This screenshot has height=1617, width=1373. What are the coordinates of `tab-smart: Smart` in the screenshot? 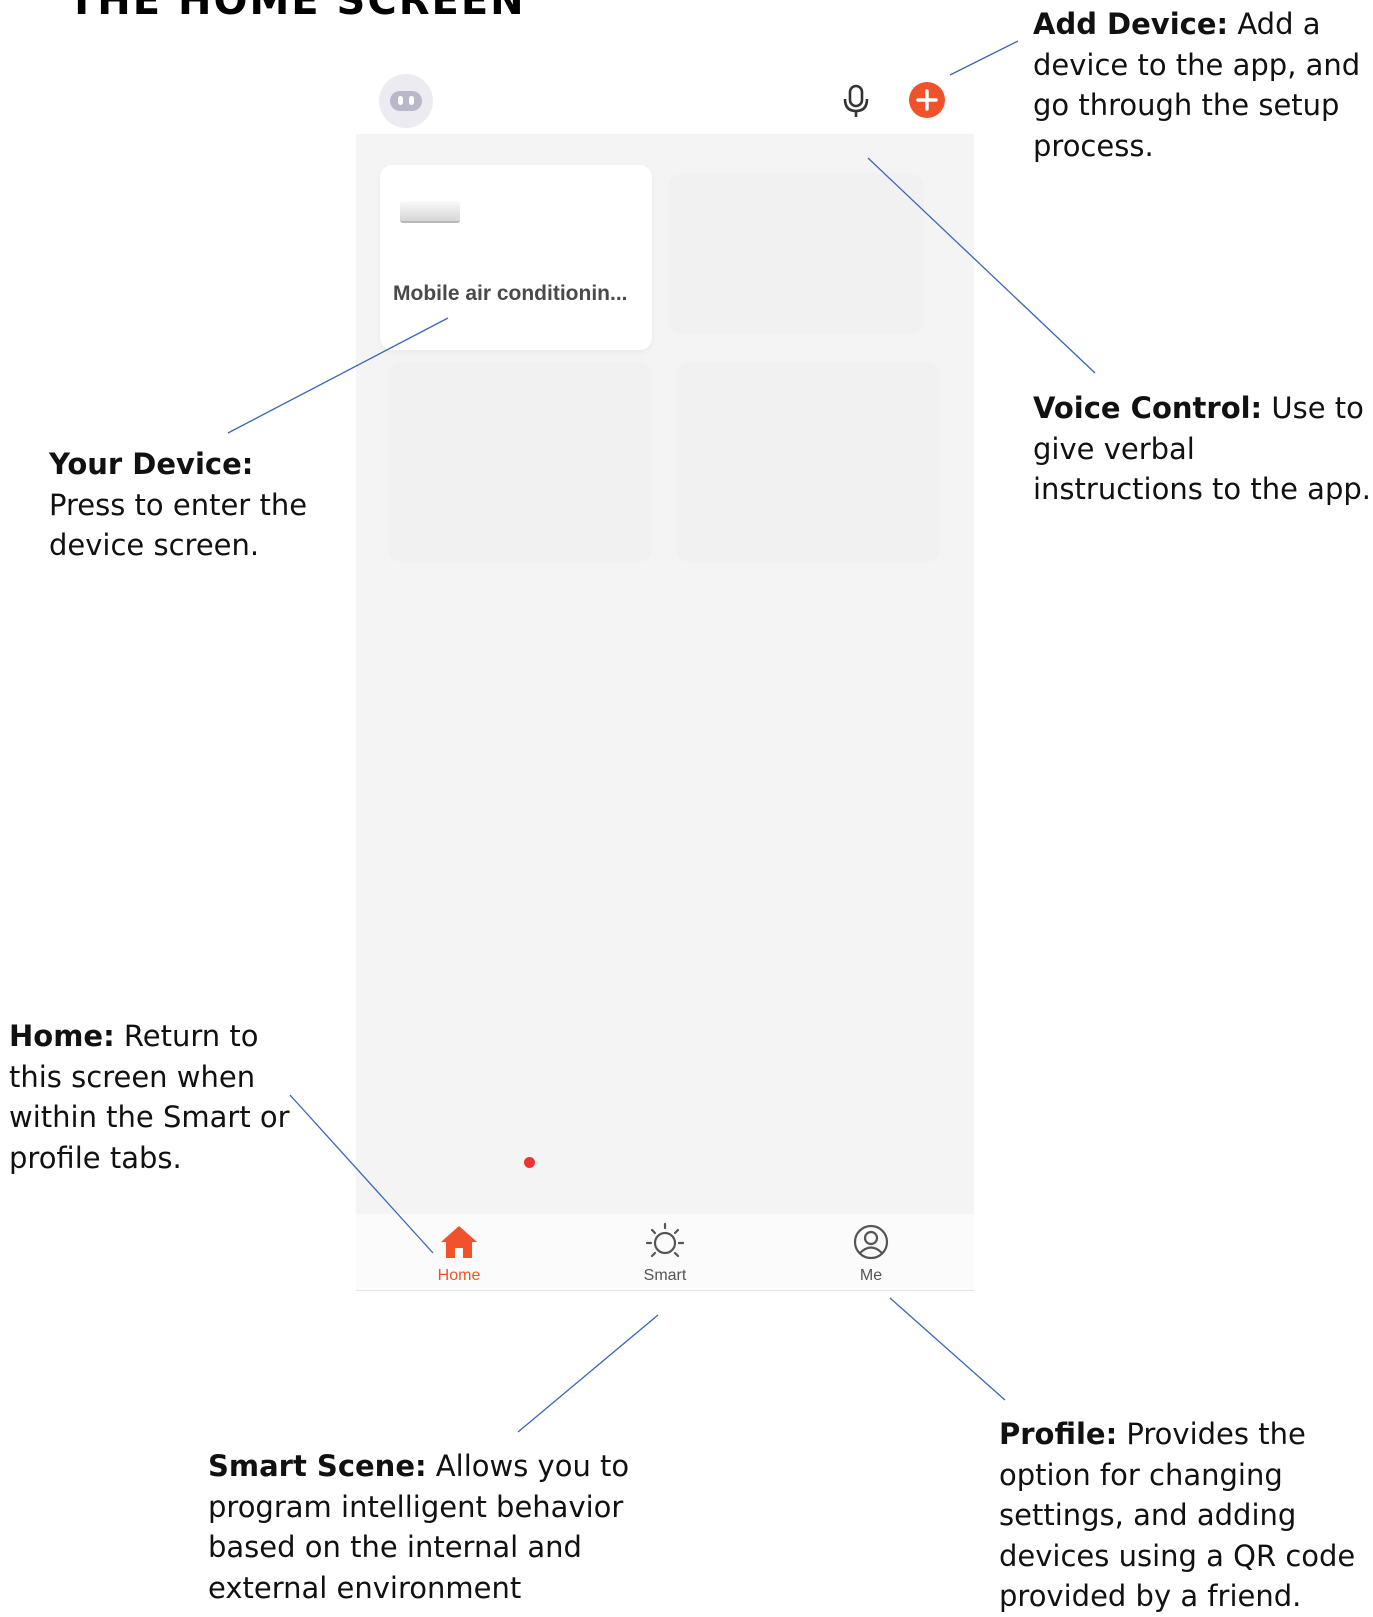 It's located at (665, 1252).